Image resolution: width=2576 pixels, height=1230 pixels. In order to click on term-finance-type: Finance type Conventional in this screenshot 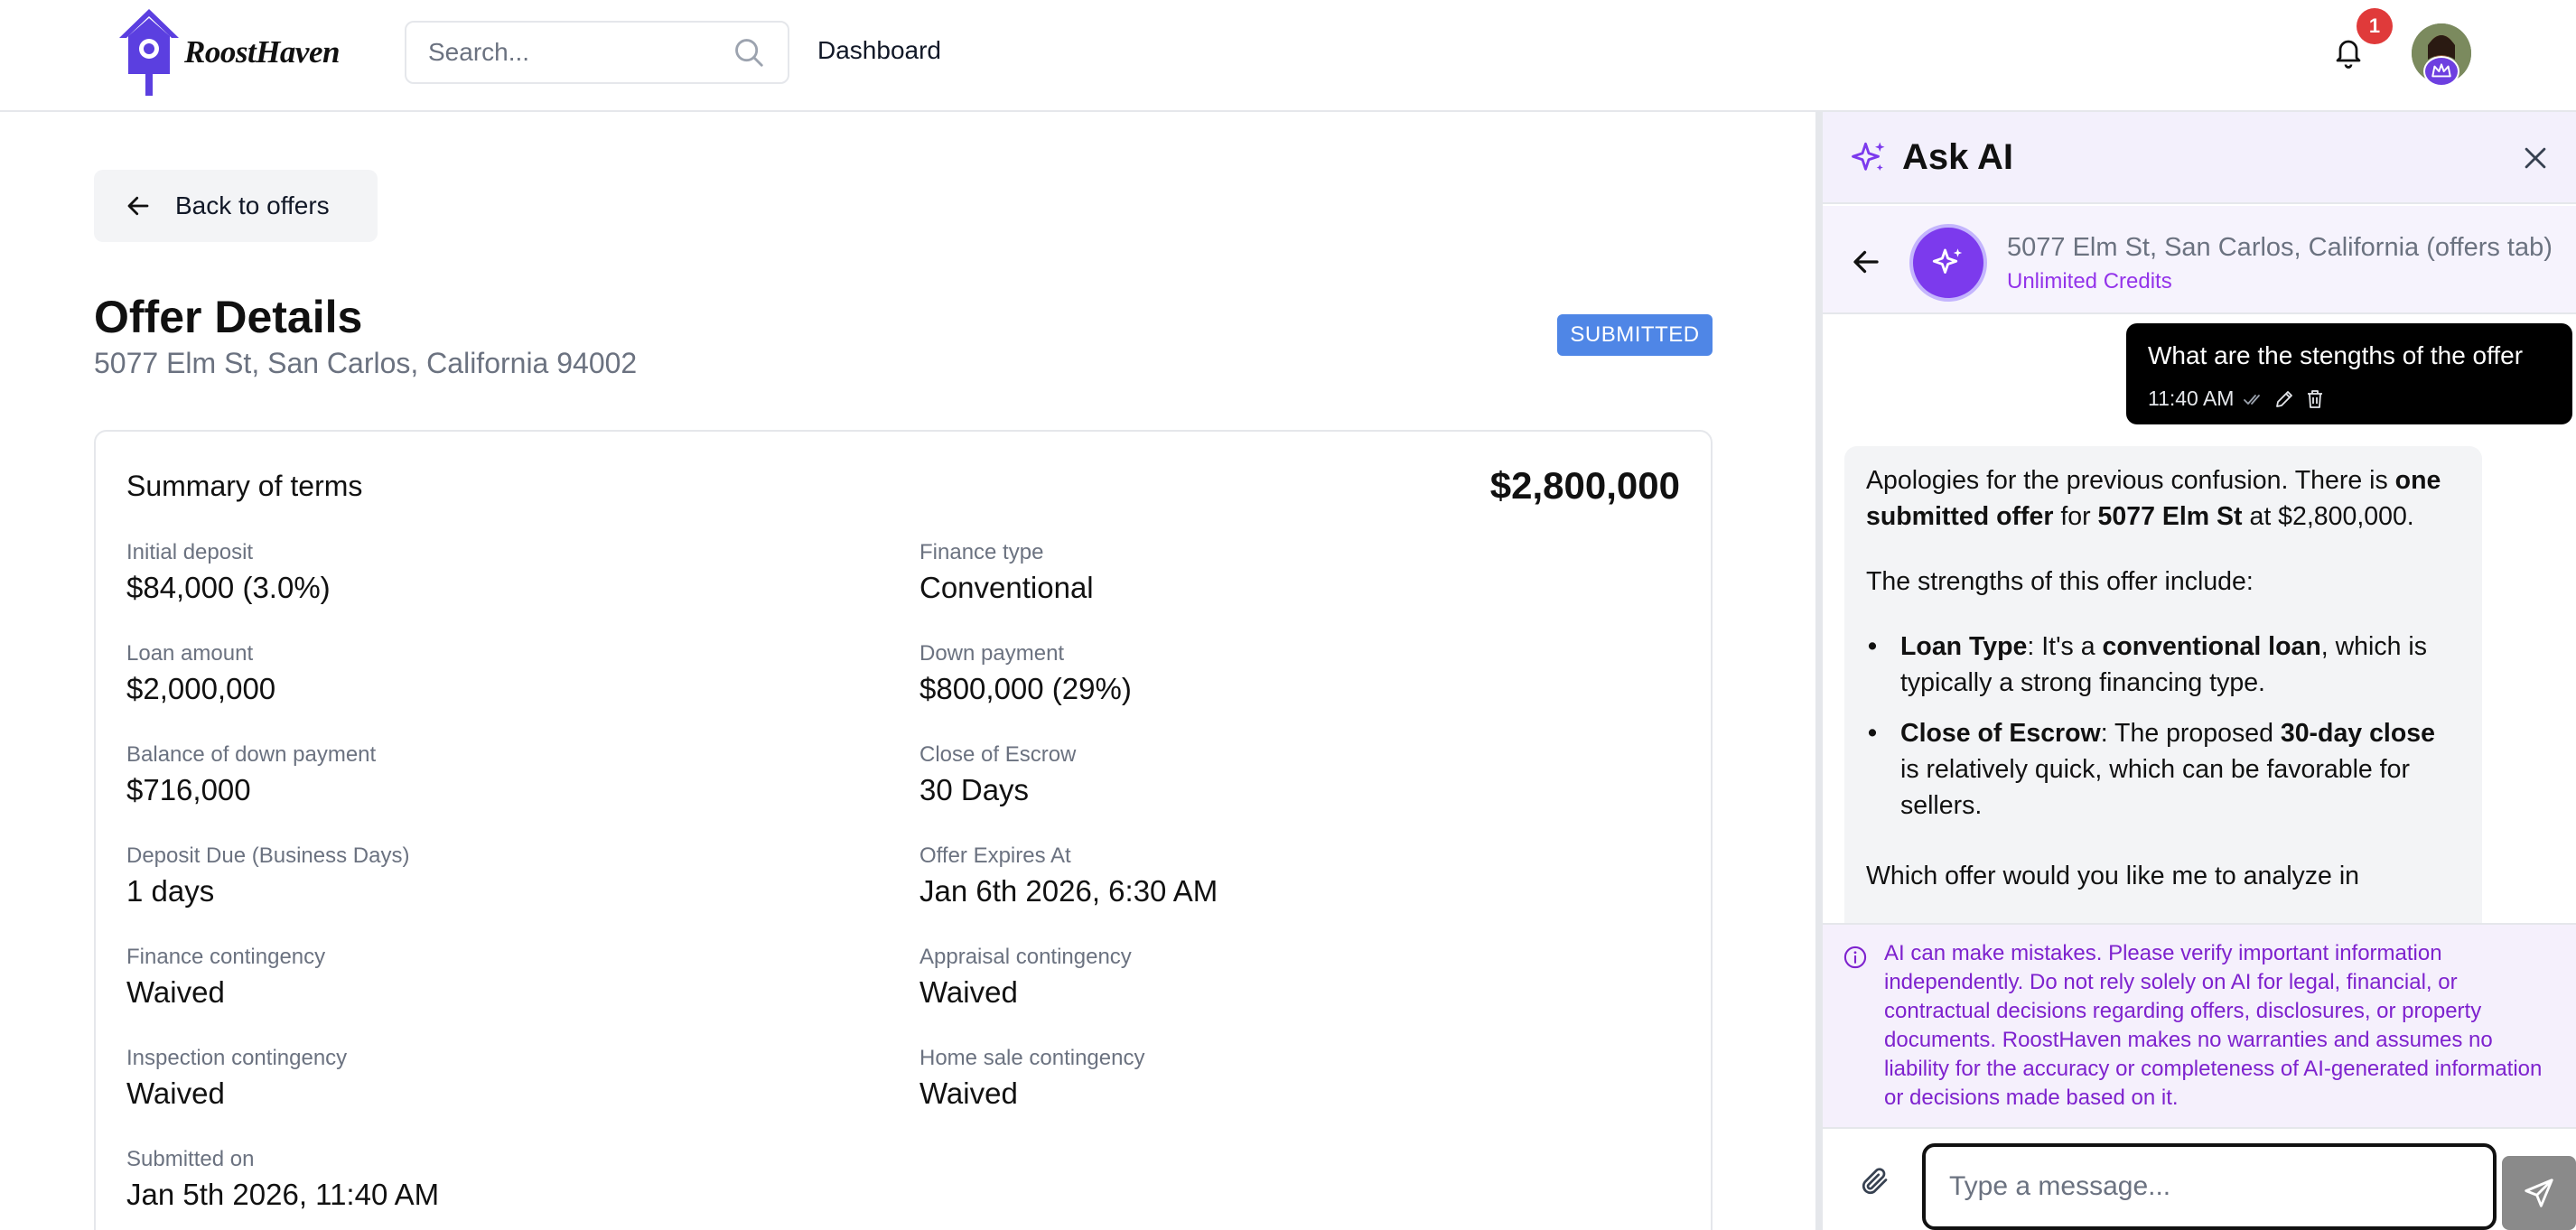, I will do `click(1006, 573)`.